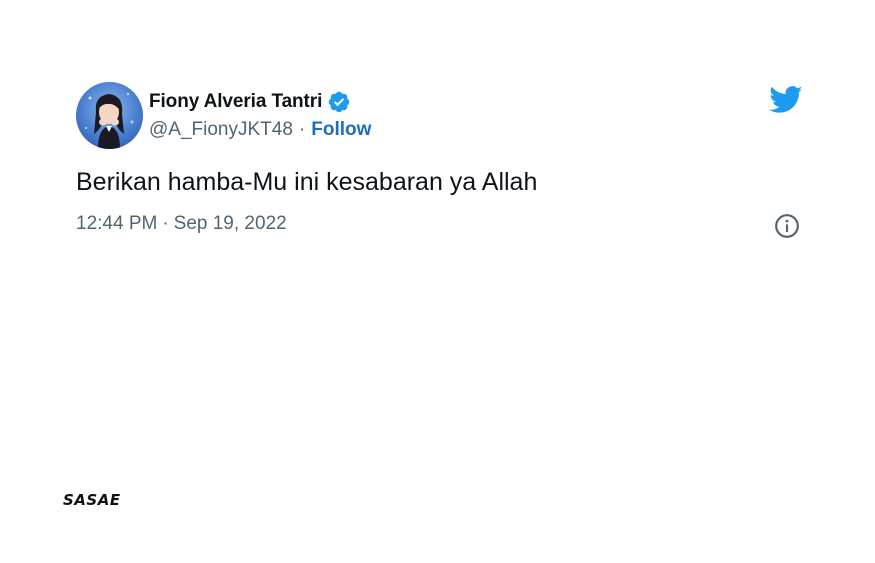 The width and height of the screenshot is (875, 563). Describe the element at coordinates (109, 115) in the screenshot. I see `avatar` at that location.